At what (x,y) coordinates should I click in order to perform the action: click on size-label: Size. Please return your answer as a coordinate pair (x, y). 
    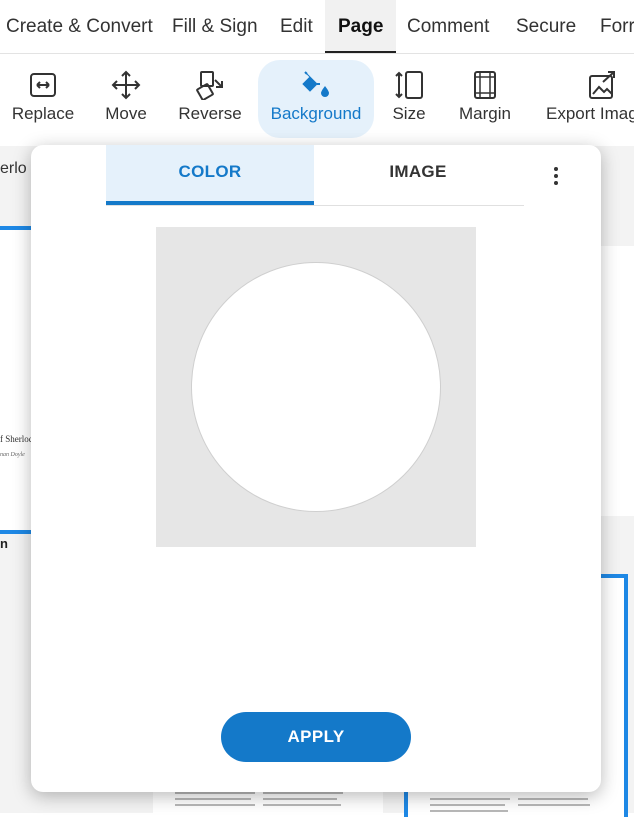
    Looking at the image, I should click on (409, 113).